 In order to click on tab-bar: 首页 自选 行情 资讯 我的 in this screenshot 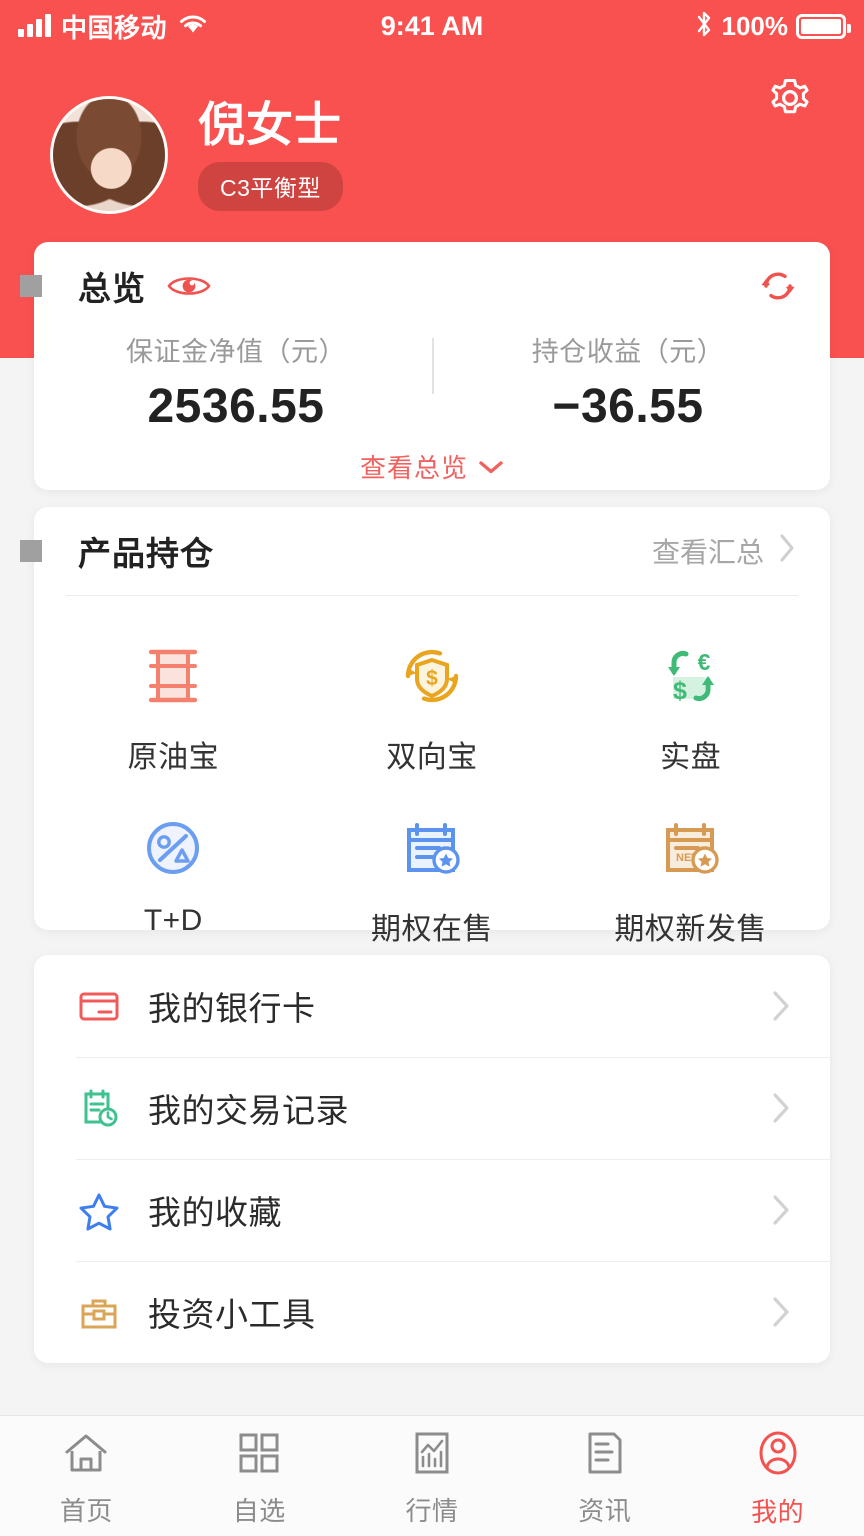, I will do `click(432, 1475)`.